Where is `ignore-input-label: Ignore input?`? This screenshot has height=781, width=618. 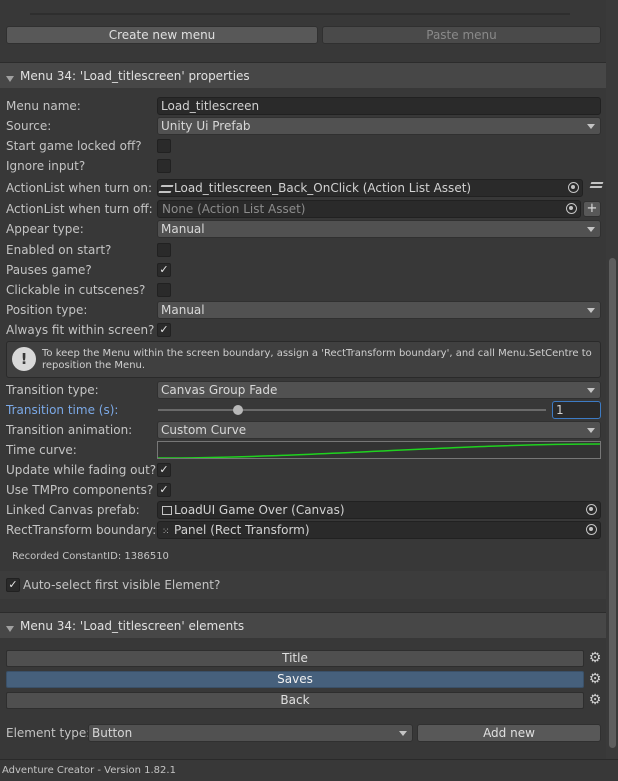 ignore-input-label: Ignore input? is located at coordinates (46, 166).